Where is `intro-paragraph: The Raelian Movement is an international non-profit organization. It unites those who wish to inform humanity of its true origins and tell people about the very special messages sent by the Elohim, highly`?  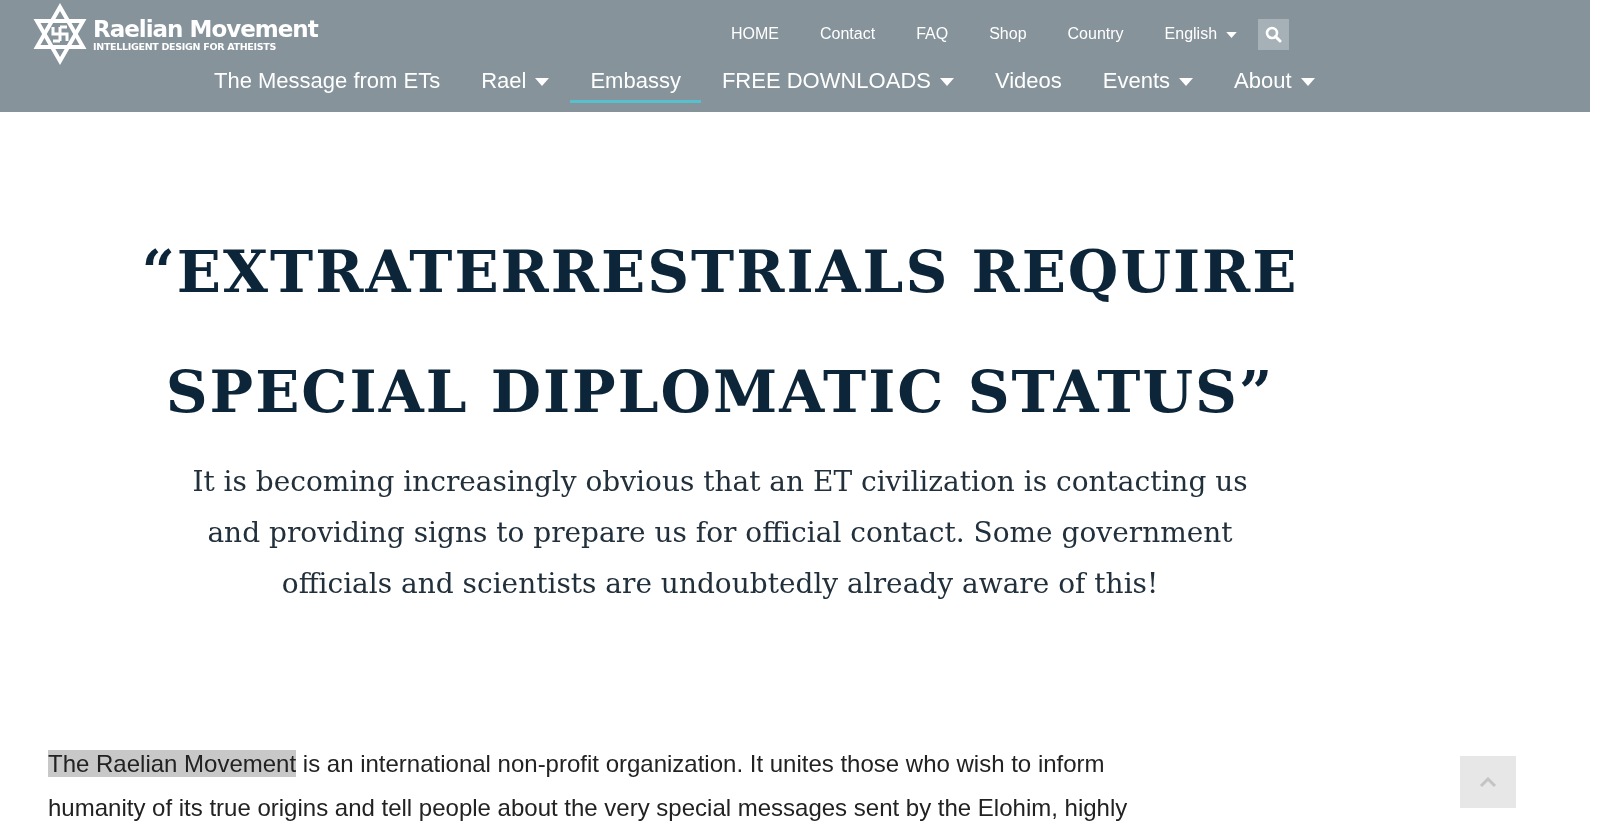 intro-paragraph: The Raelian Movement is an international non-profit organization. It unites those who wish to inform humanity of its true origins and tell people about the very special messages sent by the Elohim, highly is located at coordinates (588, 786).